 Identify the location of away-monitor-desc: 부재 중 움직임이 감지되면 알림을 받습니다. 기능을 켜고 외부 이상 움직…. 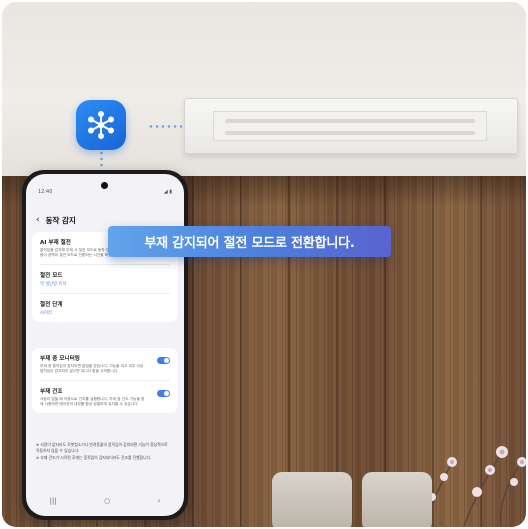
(92, 368).